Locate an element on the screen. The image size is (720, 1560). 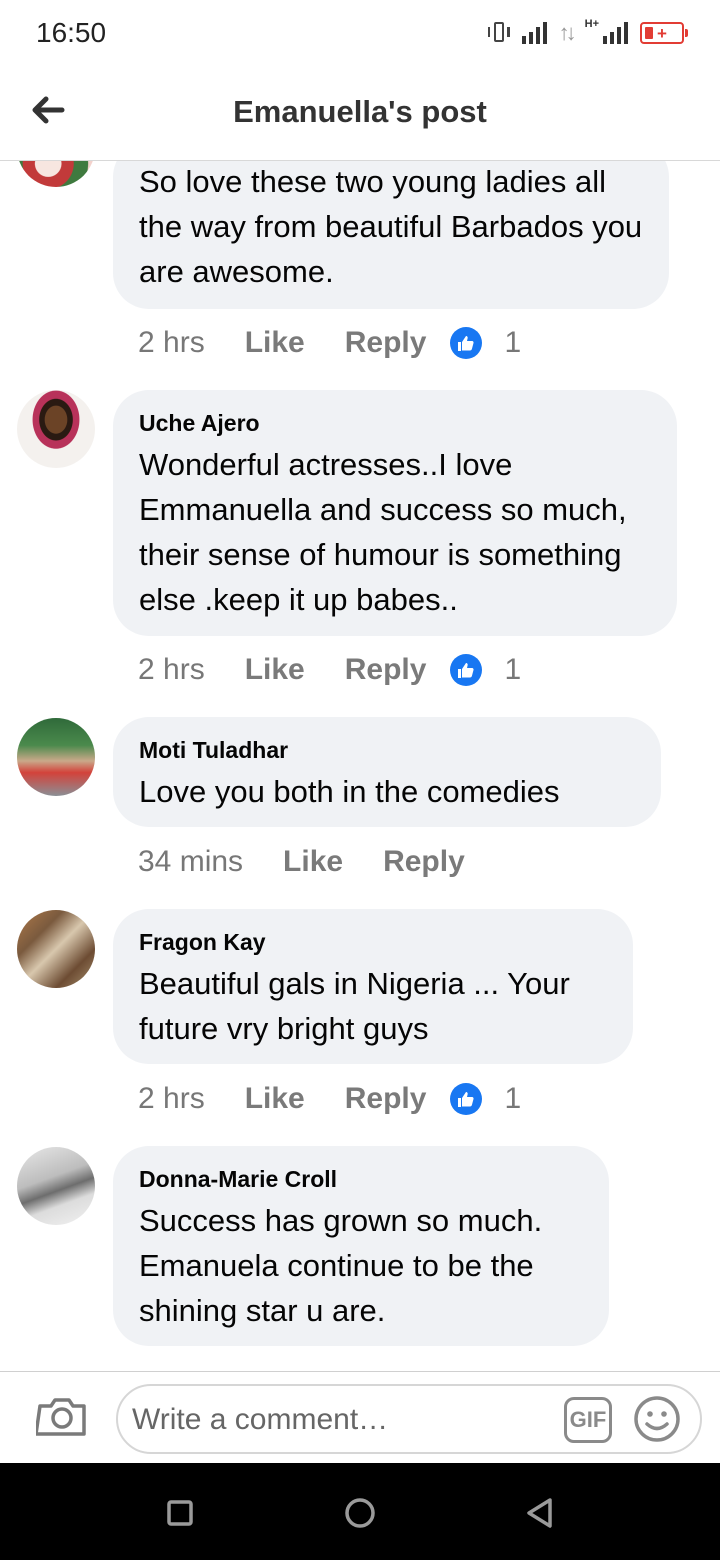
comment-input is located at coordinates (342, 1420).